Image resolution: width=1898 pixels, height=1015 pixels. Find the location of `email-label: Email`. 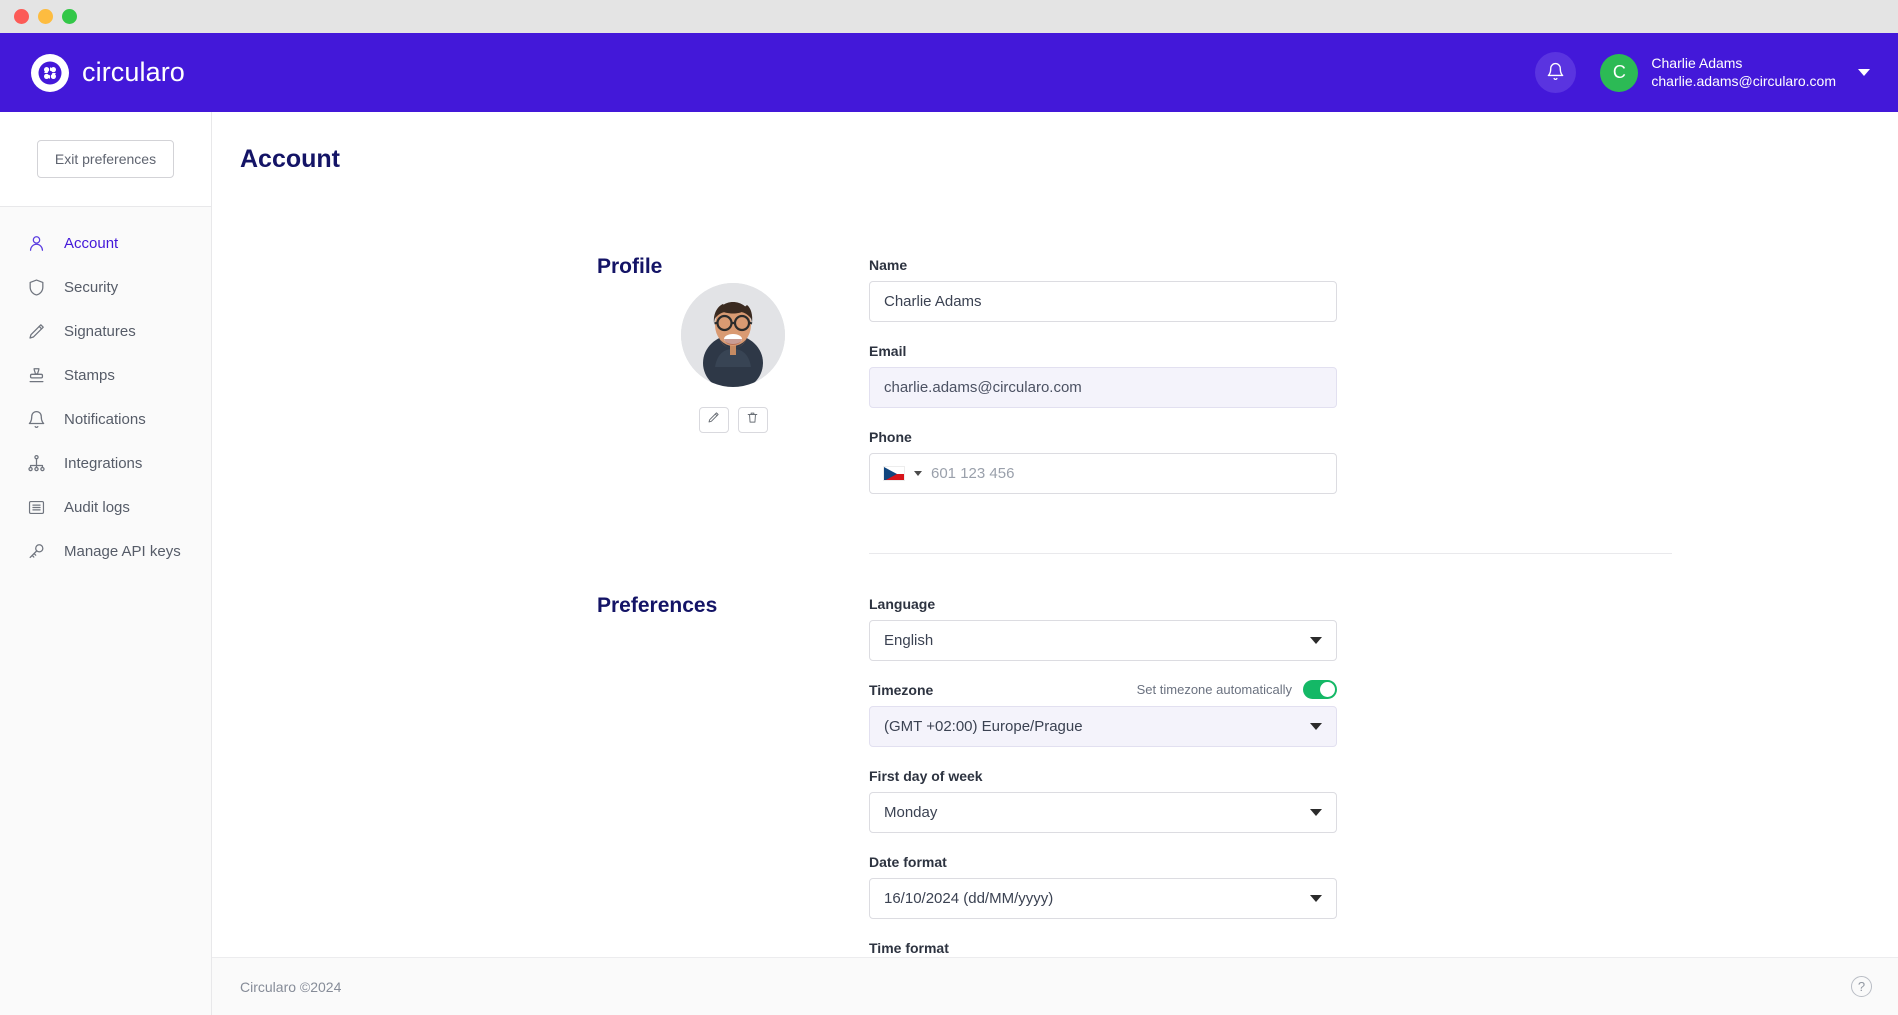

email-label: Email is located at coordinates (888, 350).